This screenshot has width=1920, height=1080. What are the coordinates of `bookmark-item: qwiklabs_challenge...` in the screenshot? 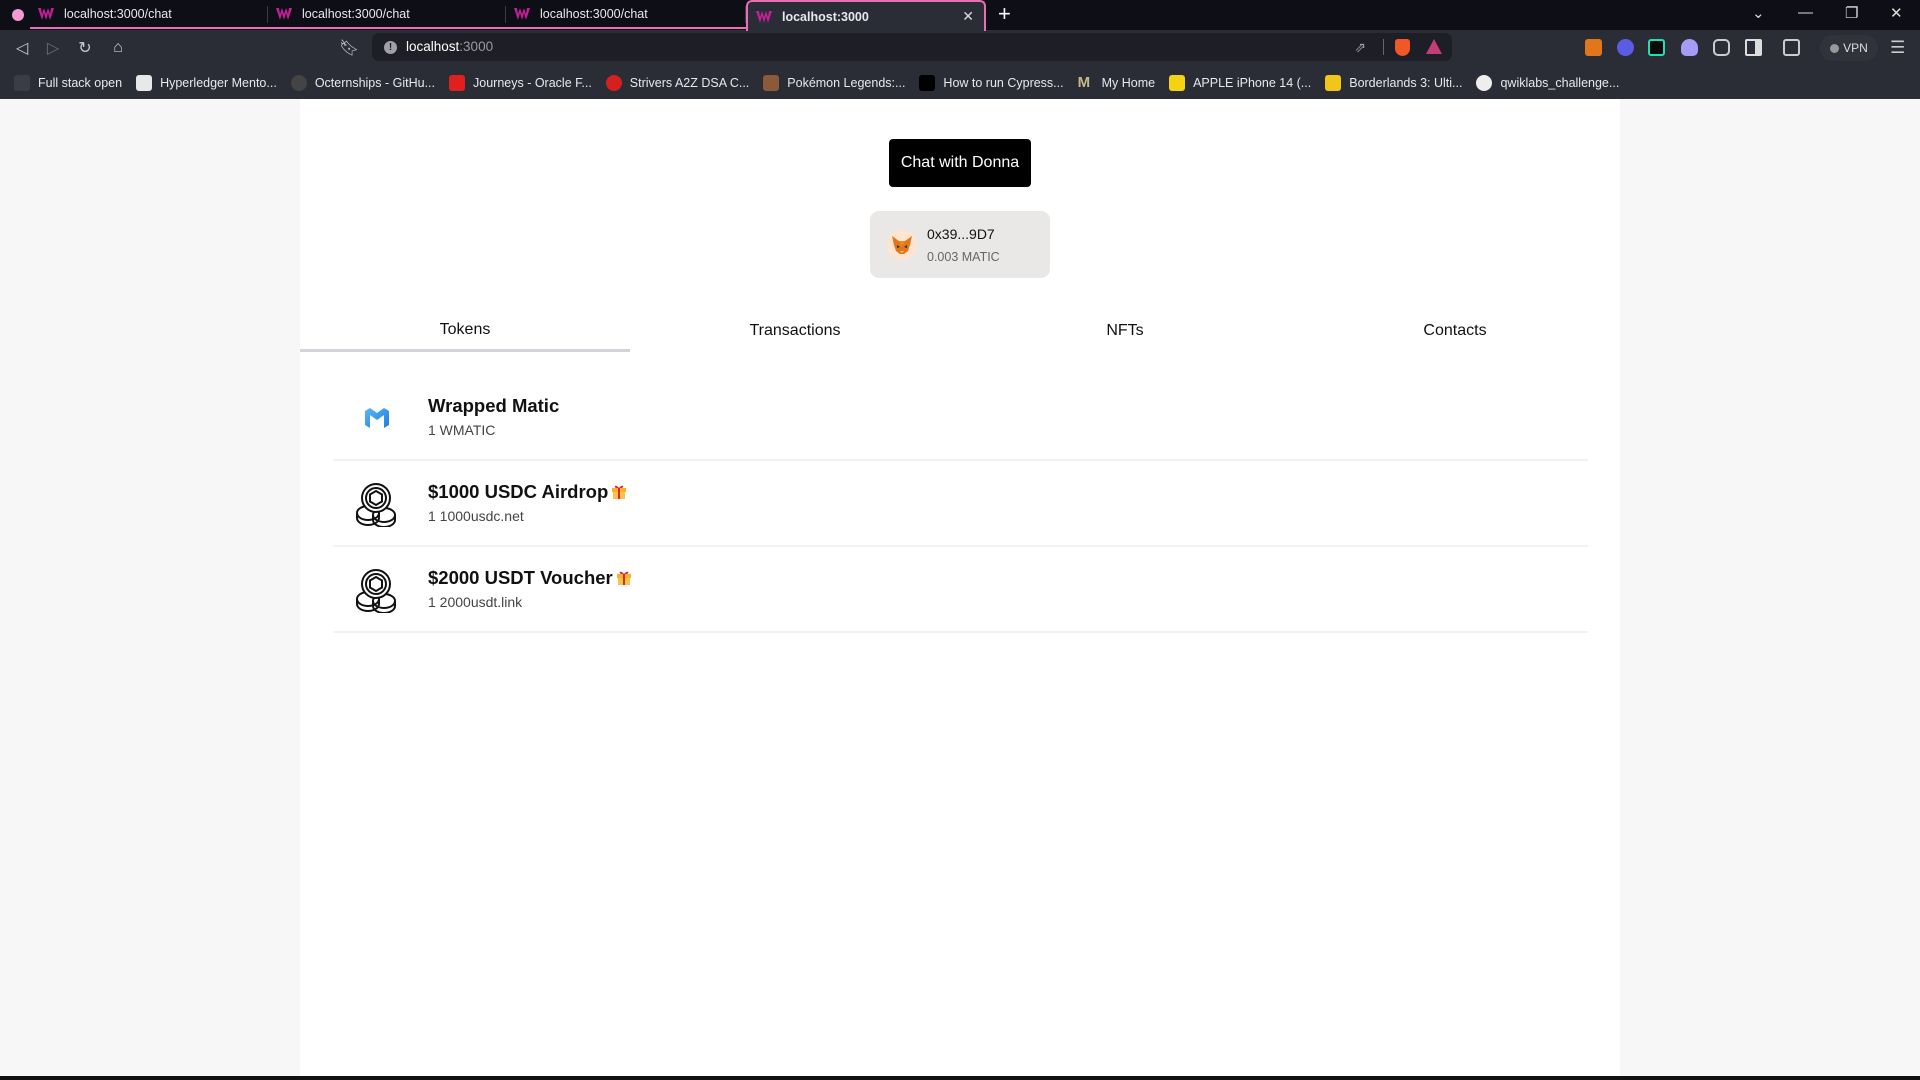 It's located at (1548, 82).